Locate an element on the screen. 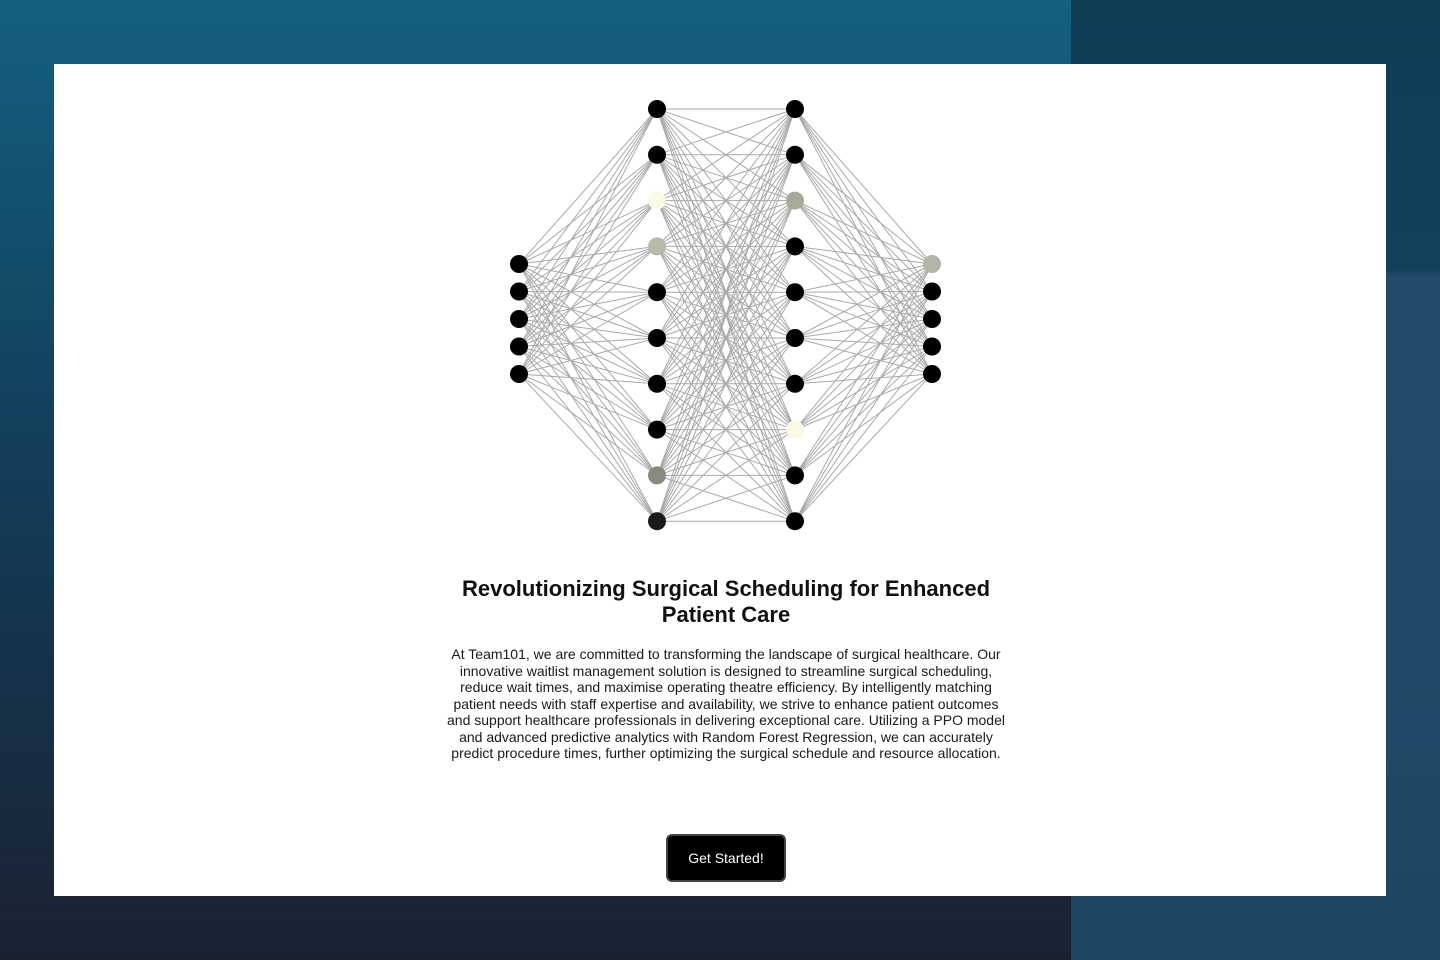  network-edges is located at coordinates (725, 315).